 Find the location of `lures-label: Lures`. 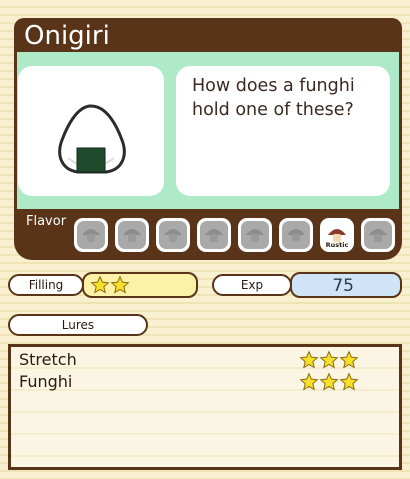

lures-label: Lures is located at coordinates (78, 325).